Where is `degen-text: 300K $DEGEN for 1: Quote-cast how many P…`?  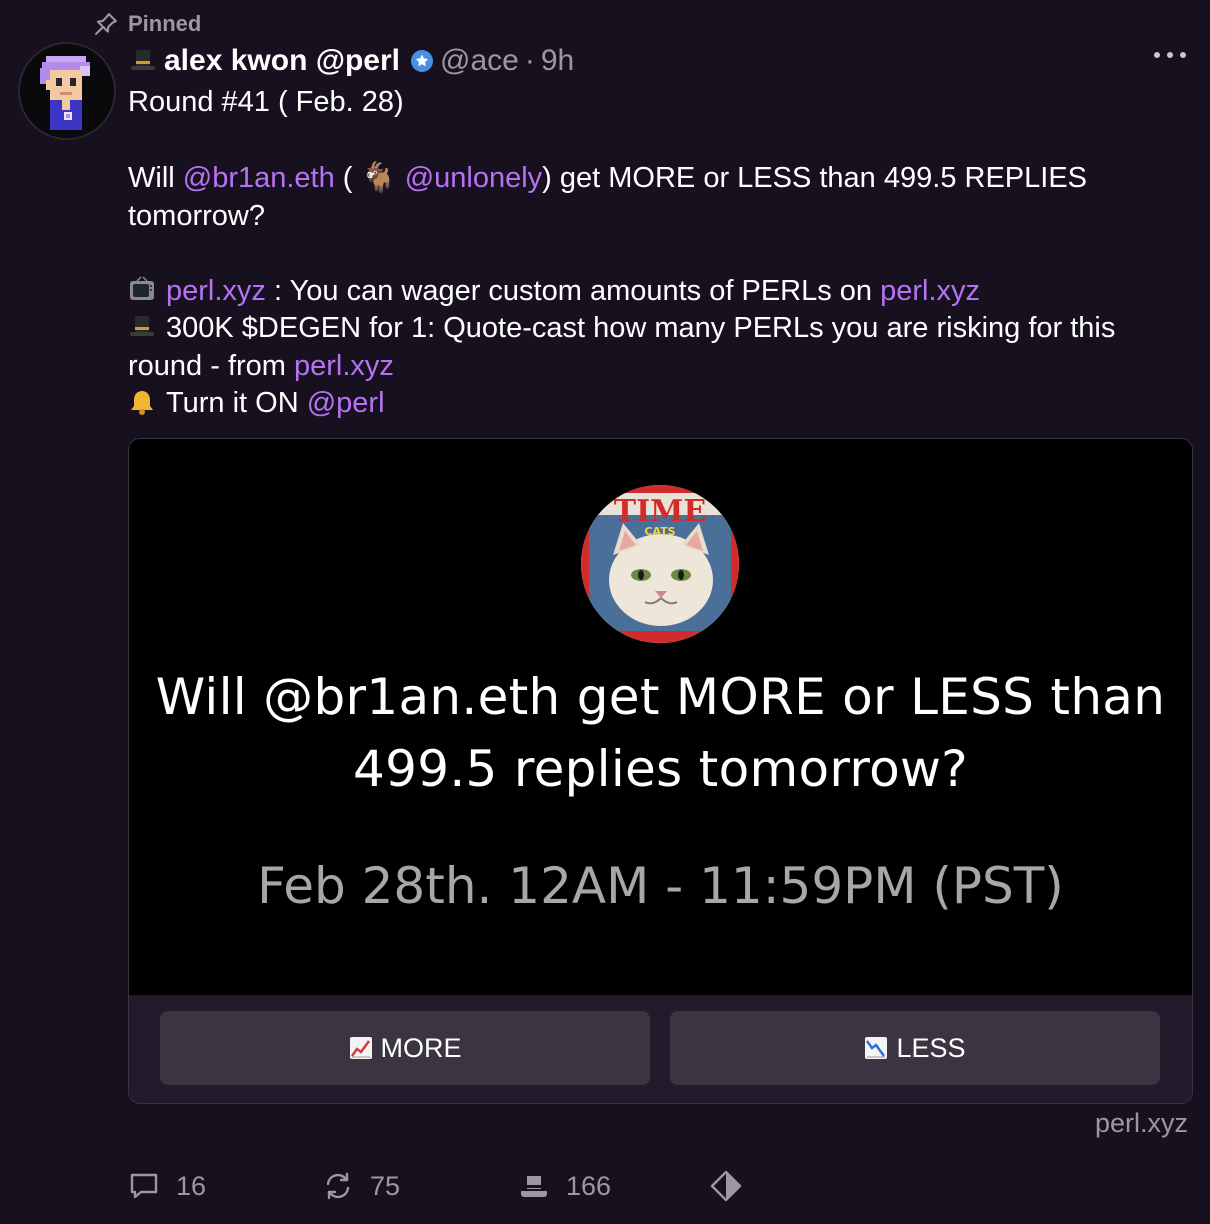
degen-text: 300K $DEGEN for 1: Quote-cast how many P… is located at coordinates (622, 347).